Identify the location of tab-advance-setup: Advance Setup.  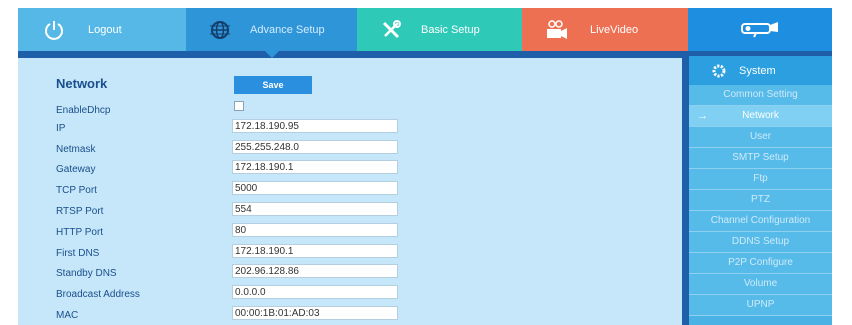
(271, 33).